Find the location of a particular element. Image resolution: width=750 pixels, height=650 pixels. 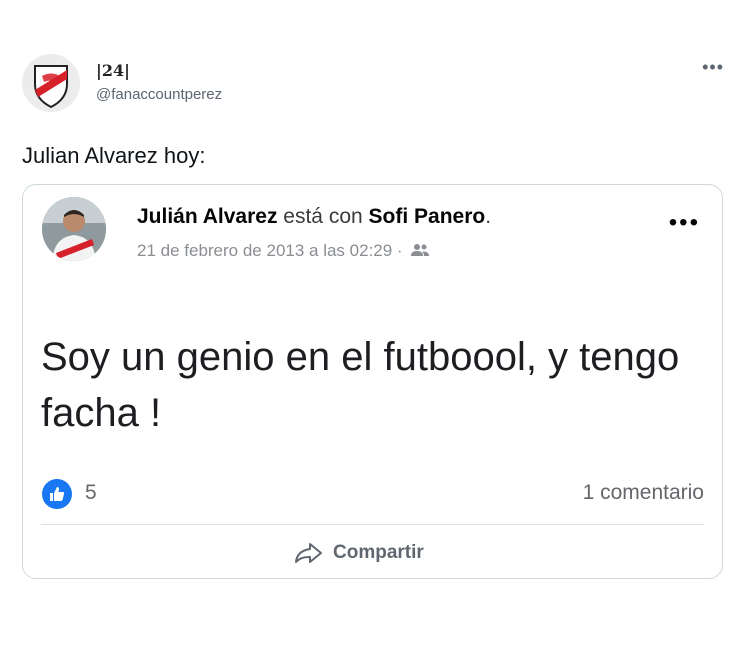

share-button: Compartir is located at coordinates (358, 553).